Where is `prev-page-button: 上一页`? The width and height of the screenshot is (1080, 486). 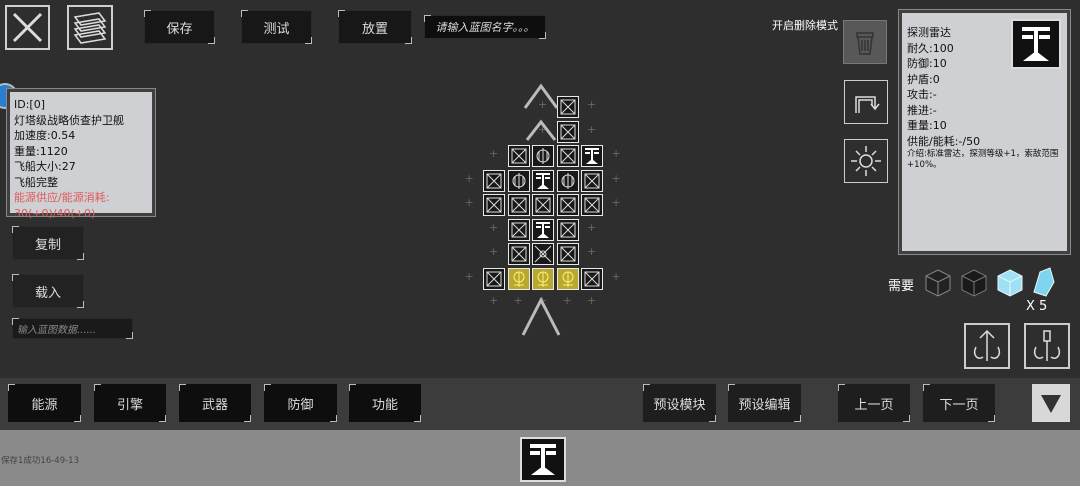
prev-page-button: 上一页 is located at coordinates (874, 403).